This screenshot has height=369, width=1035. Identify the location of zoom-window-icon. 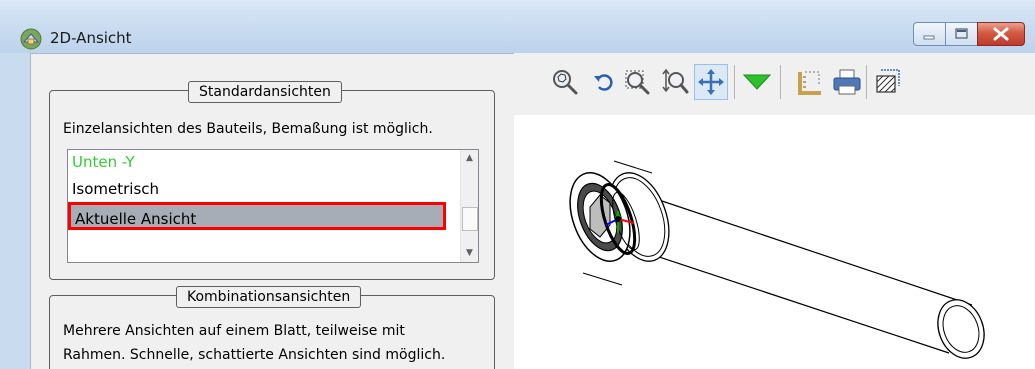
(637, 82).